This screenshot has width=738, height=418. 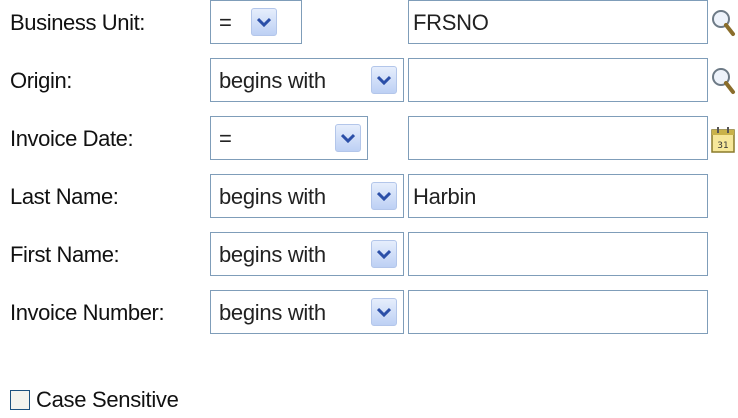 What do you see at coordinates (41, 80) in the screenshot?
I see `origin-label: Origin:` at bounding box center [41, 80].